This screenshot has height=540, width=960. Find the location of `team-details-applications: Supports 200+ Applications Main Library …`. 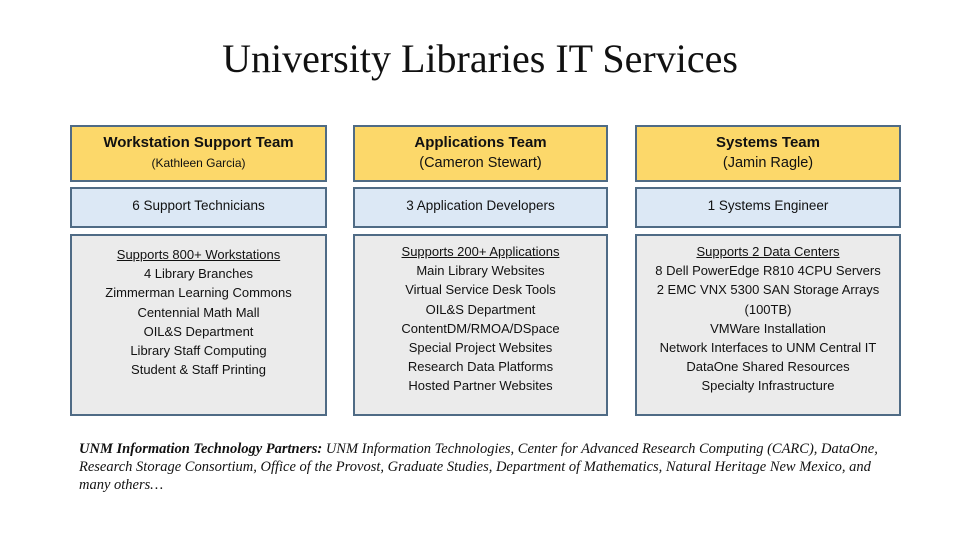

team-details-applications: Supports 200+ Applications Main Library … is located at coordinates (480, 325).